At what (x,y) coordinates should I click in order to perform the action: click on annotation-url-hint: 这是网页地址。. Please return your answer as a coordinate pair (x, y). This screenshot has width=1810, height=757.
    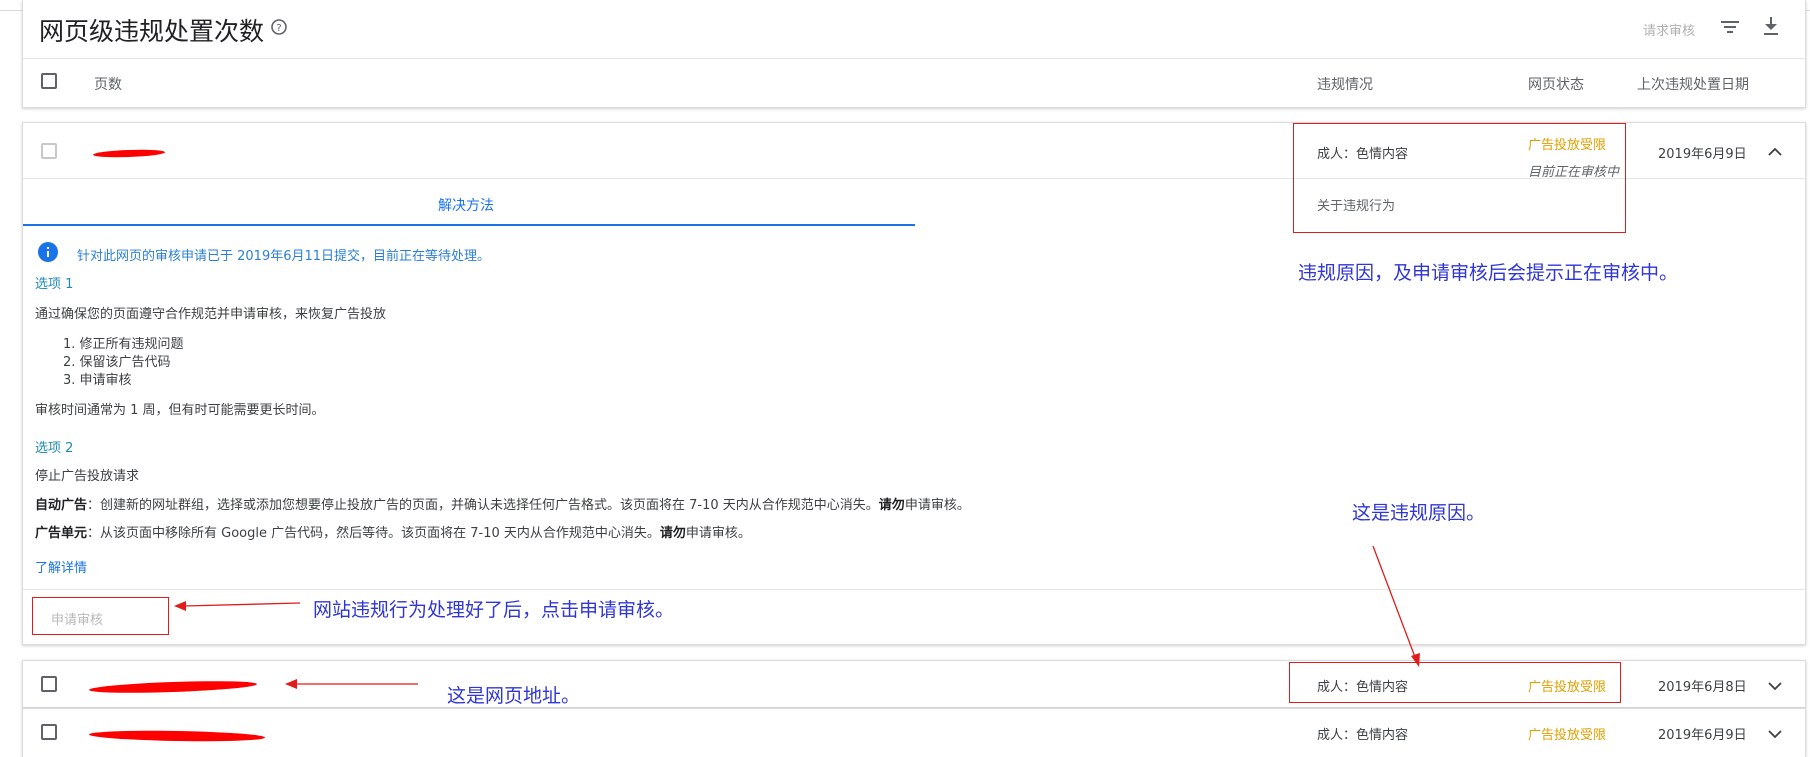
    Looking at the image, I should click on (514, 696).